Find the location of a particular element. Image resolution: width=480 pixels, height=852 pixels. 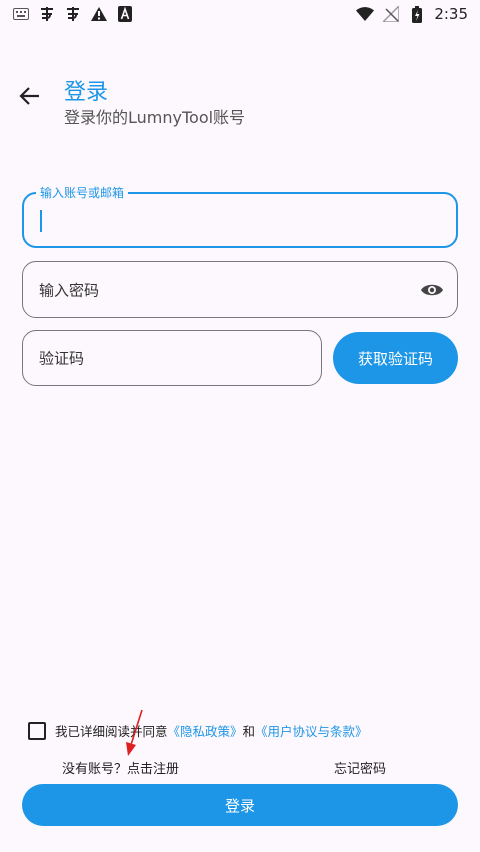

page-subtitle: 登录你的LumnyTool账号 is located at coordinates (155, 117).